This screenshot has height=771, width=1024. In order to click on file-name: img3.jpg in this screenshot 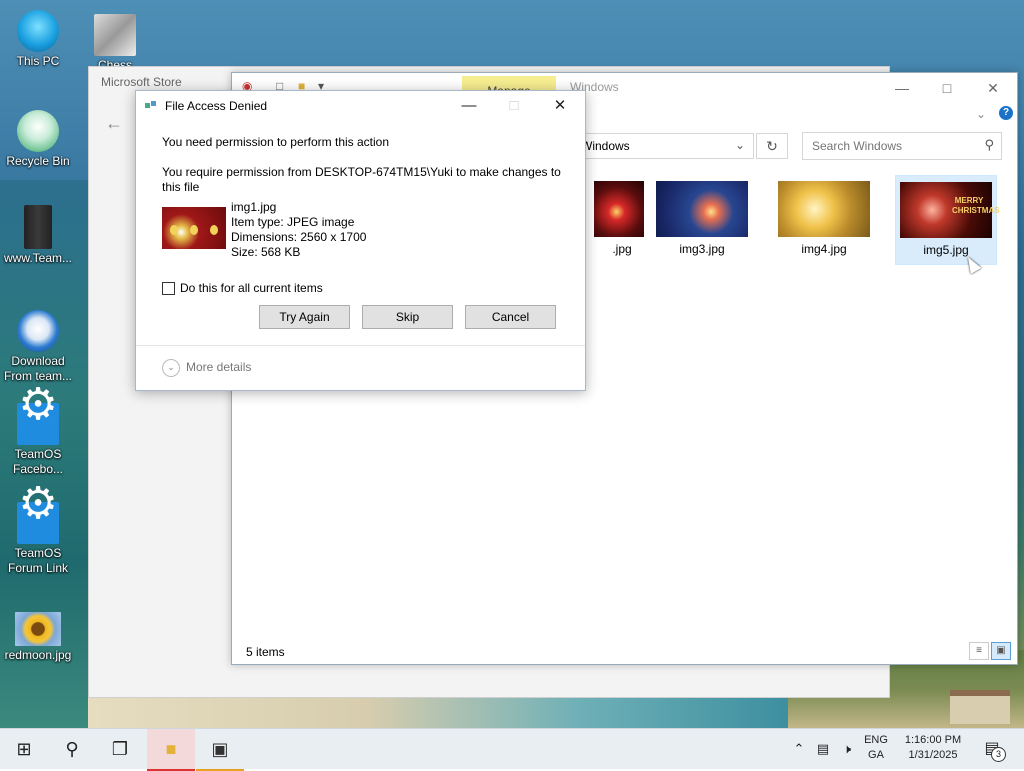, I will do `click(702, 249)`.